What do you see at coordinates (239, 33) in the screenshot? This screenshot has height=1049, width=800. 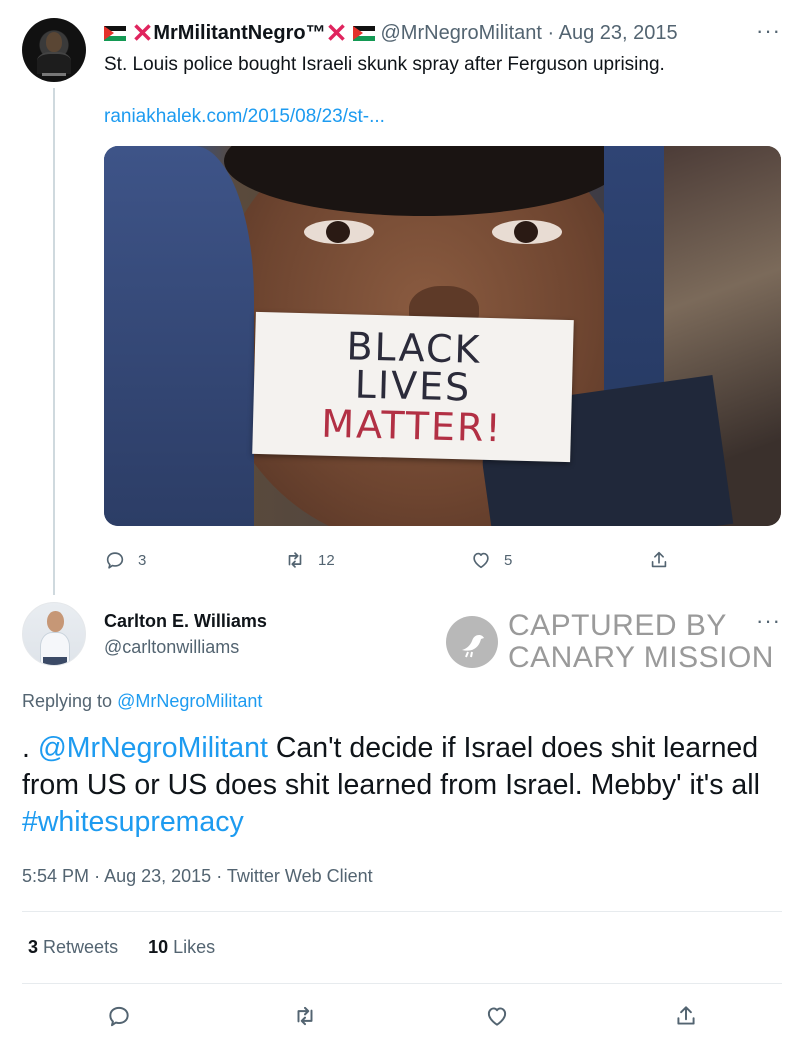 I see `parent-display-name: MrMilitantNegro™` at bounding box center [239, 33].